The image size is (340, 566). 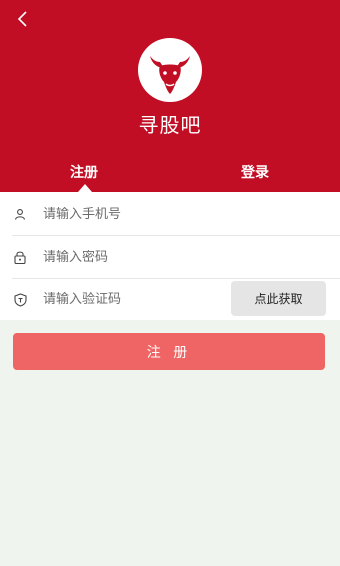 I want to click on get-code-button: 点此获取, so click(x=278, y=298).